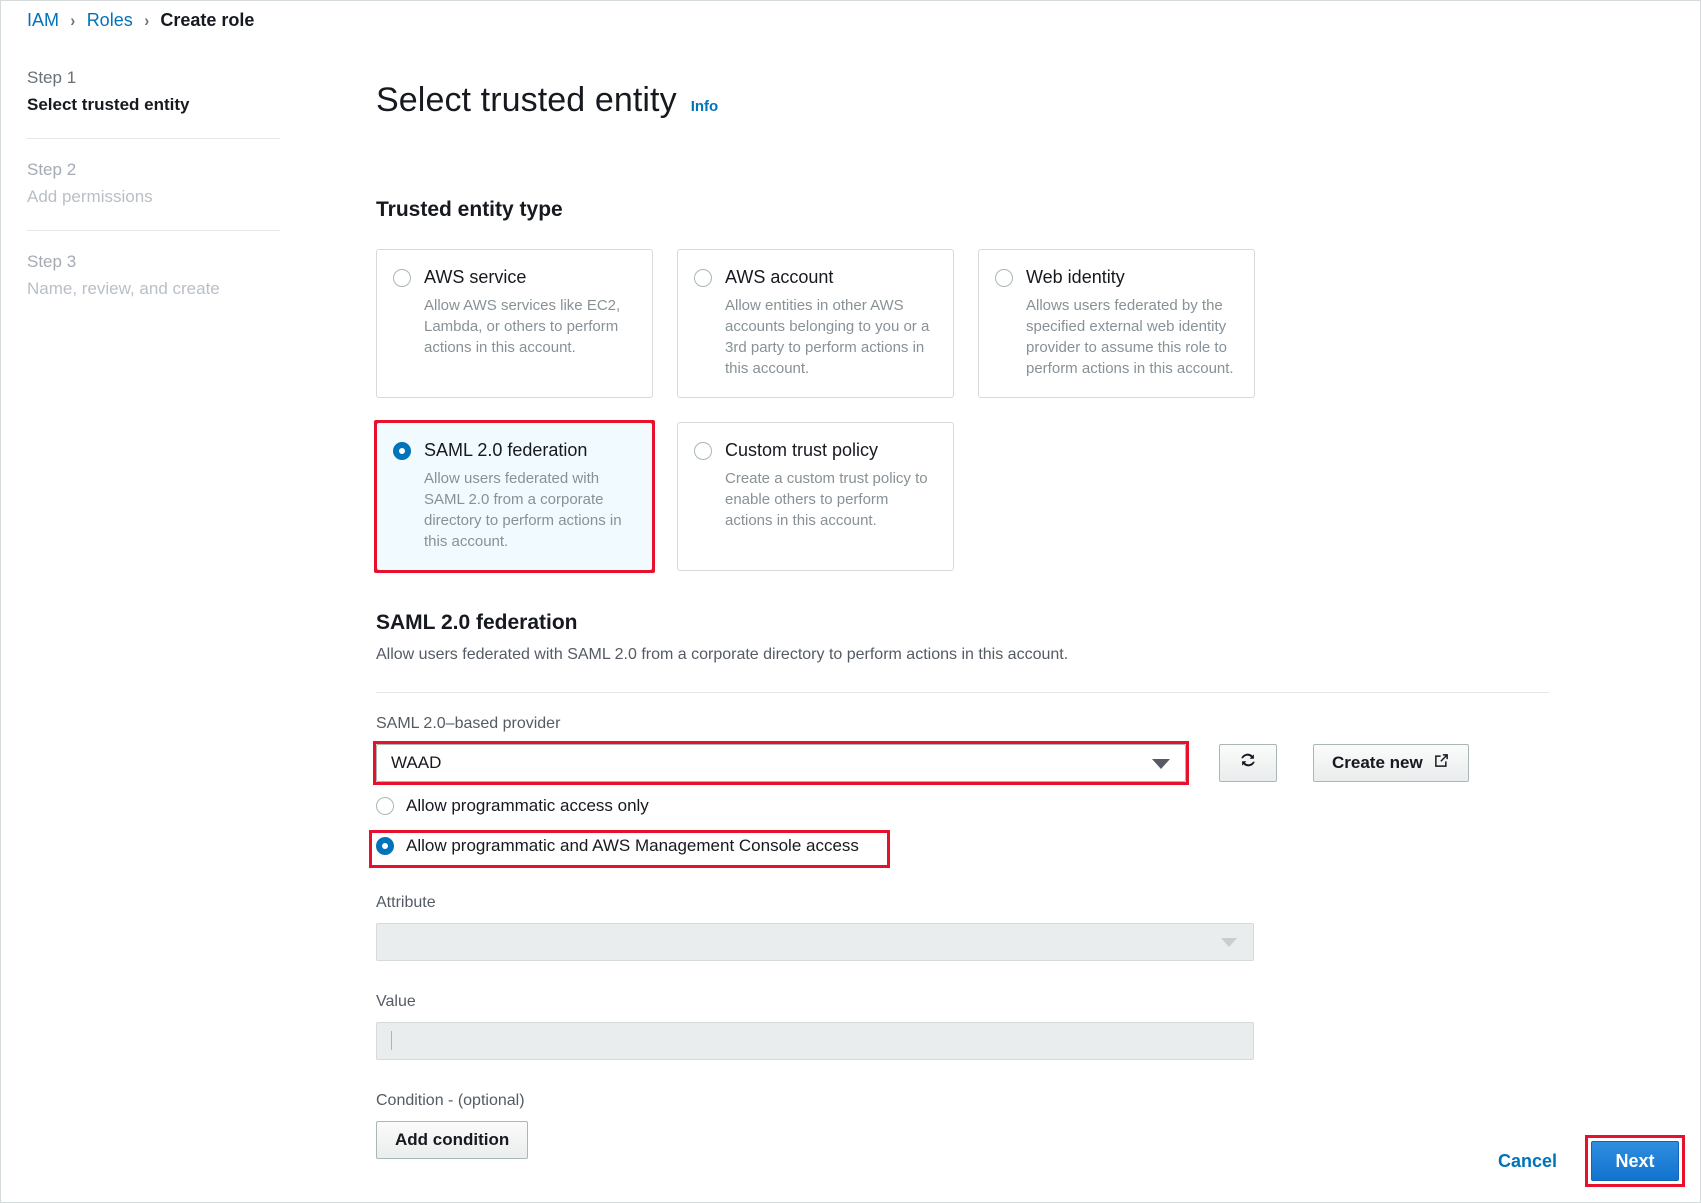 The image size is (1701, 1203). I want to click on page-title-row: Select trusted entity Info, so click(962, 100).